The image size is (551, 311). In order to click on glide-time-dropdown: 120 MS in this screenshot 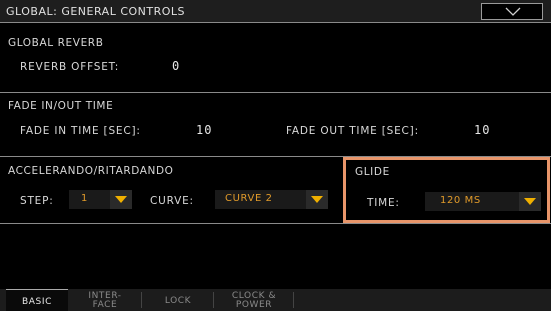, I will do `click(483, 201)`.